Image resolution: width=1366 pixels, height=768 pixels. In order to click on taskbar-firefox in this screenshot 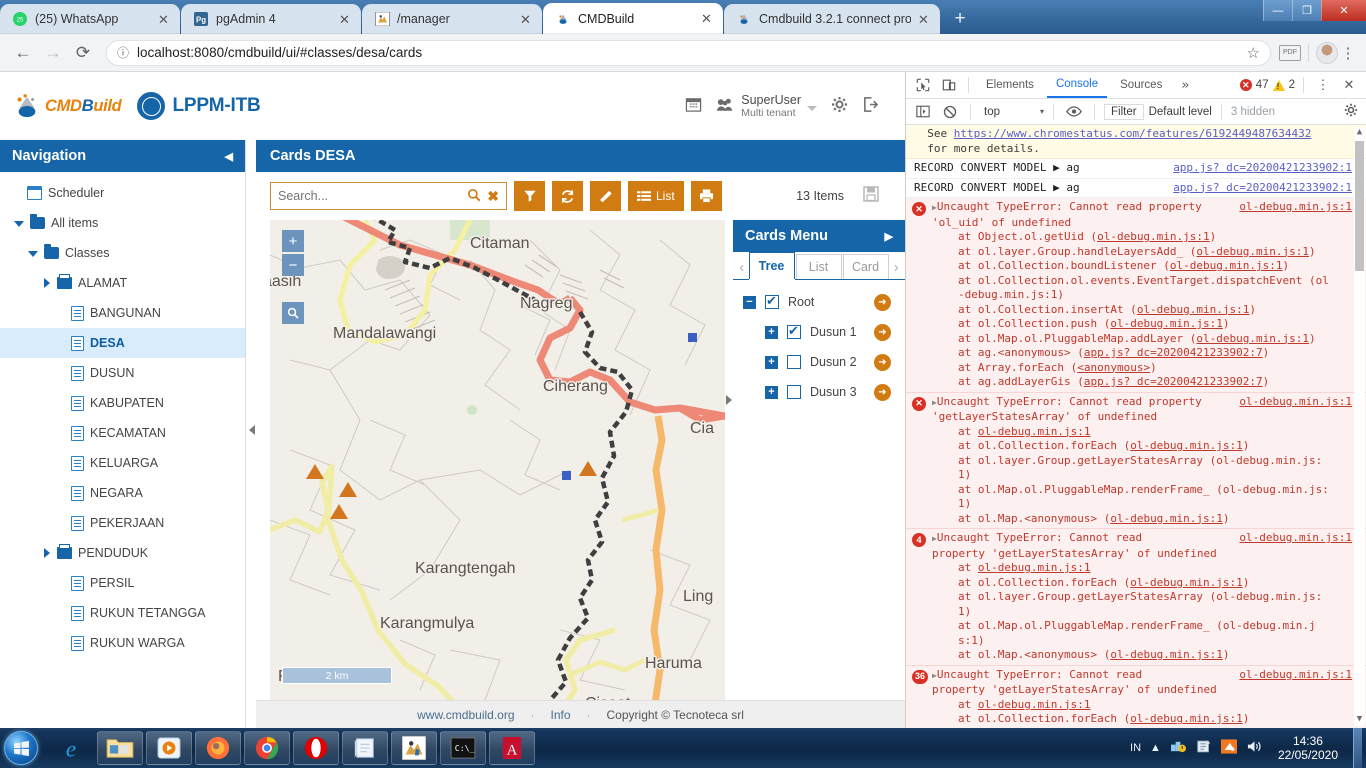, I will do `click(218, 748)`.